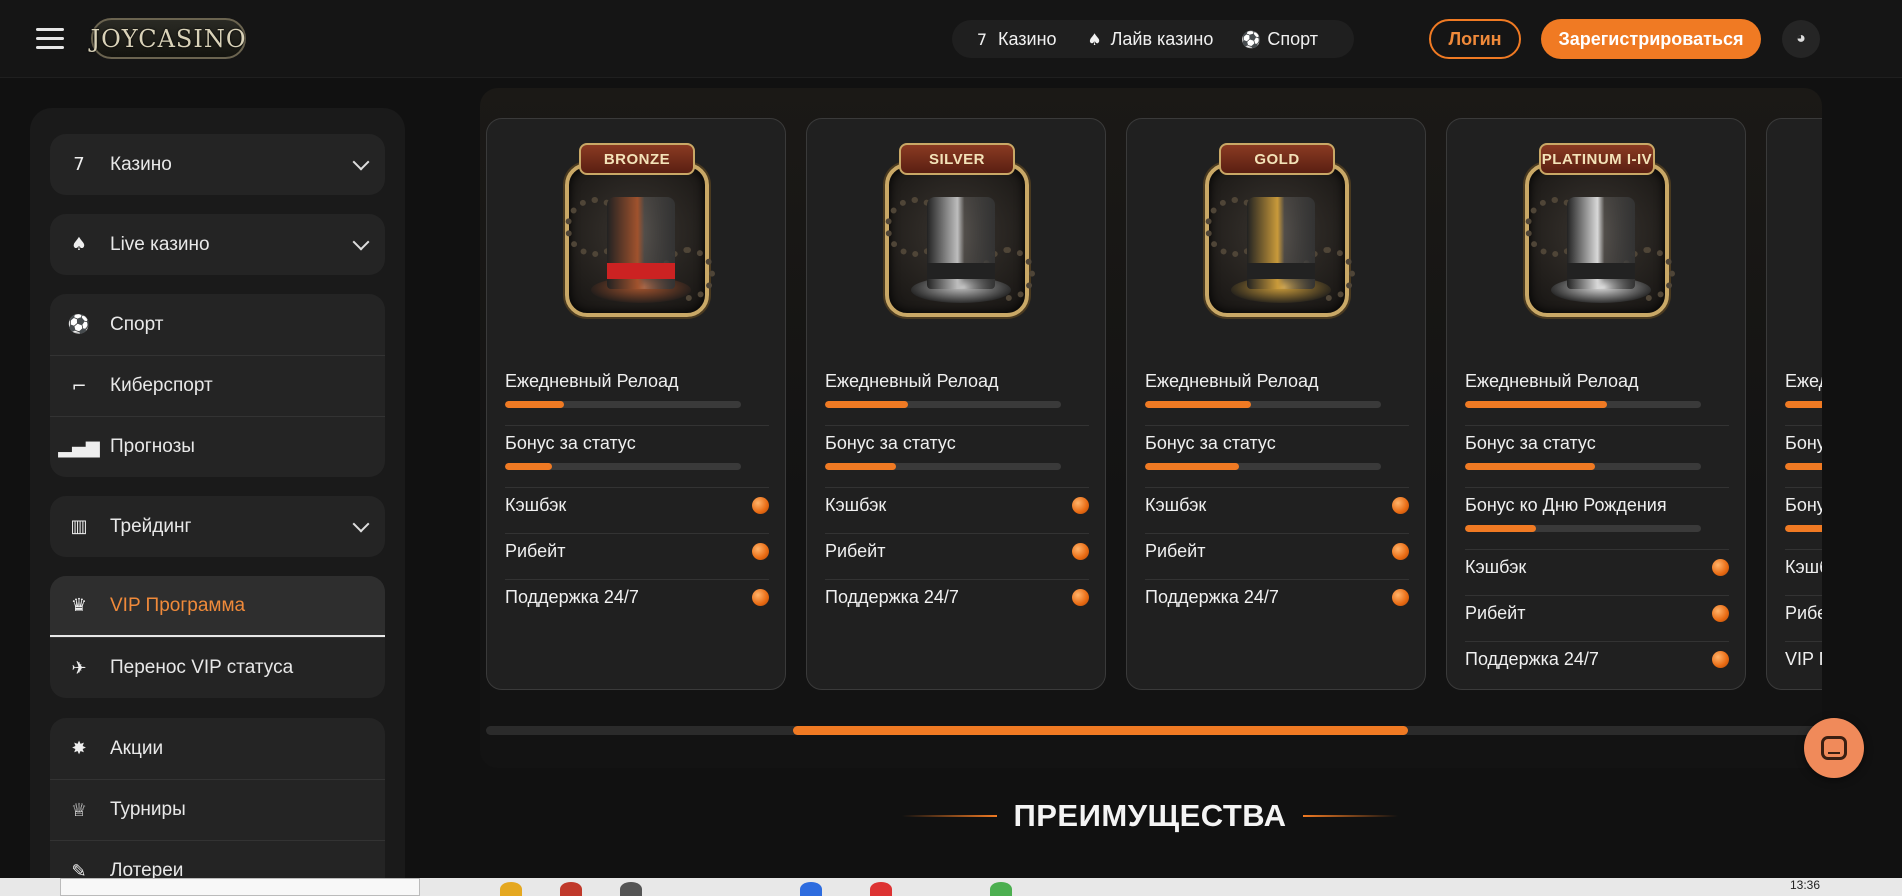 The height and width of the screenshot is (896, 1902). Describe the element at coordinates (217, 667) in the screenshot. I see `sidebar-item-vip-transfer: ✈ Перенос VIP статуса` at that location.